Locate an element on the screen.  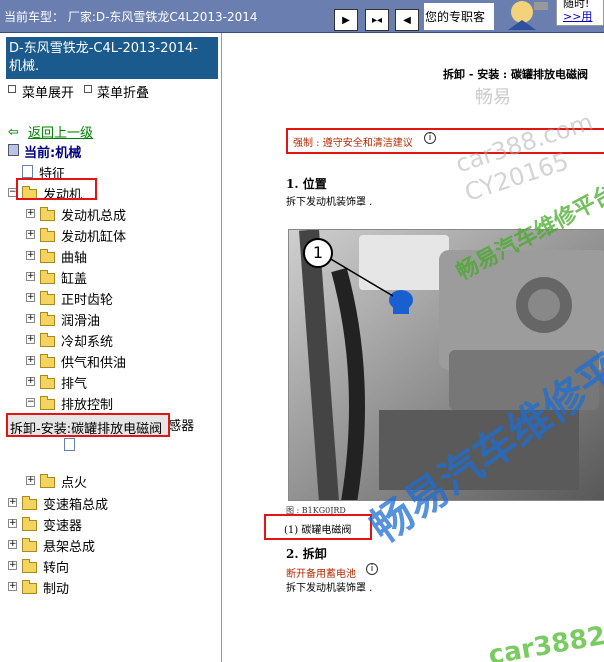
tree-item-label: 点火 is located at coordinates (74, 483).